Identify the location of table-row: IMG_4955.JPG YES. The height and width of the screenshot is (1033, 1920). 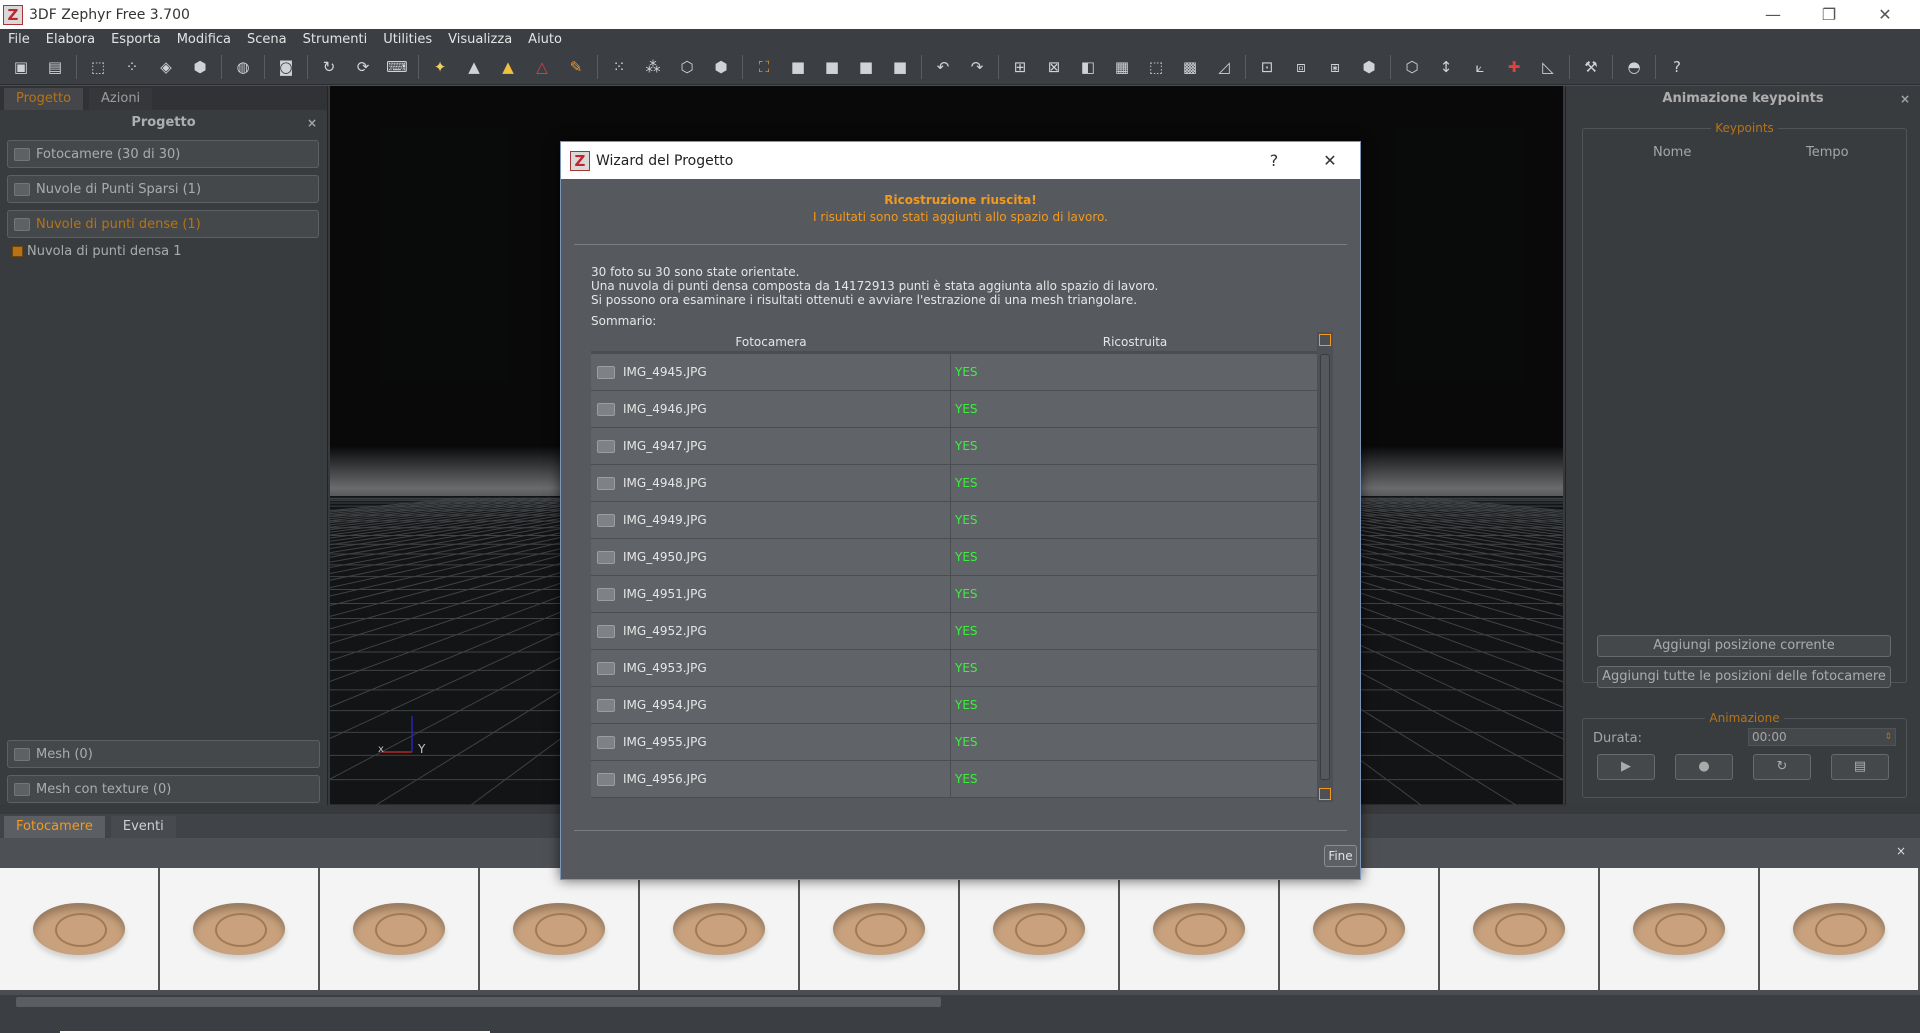
(955, 742).